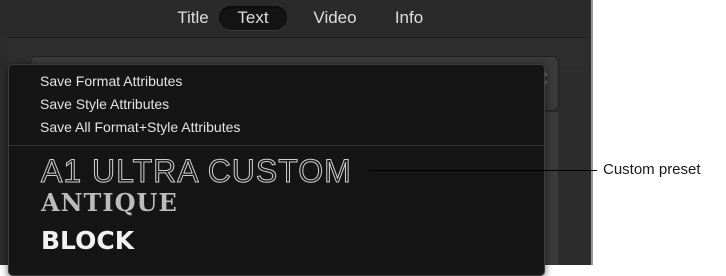  What do you see at coordinates (335, 18) in the screenshot?
I see `tab-video: Video` at bounding box center [335, 18].